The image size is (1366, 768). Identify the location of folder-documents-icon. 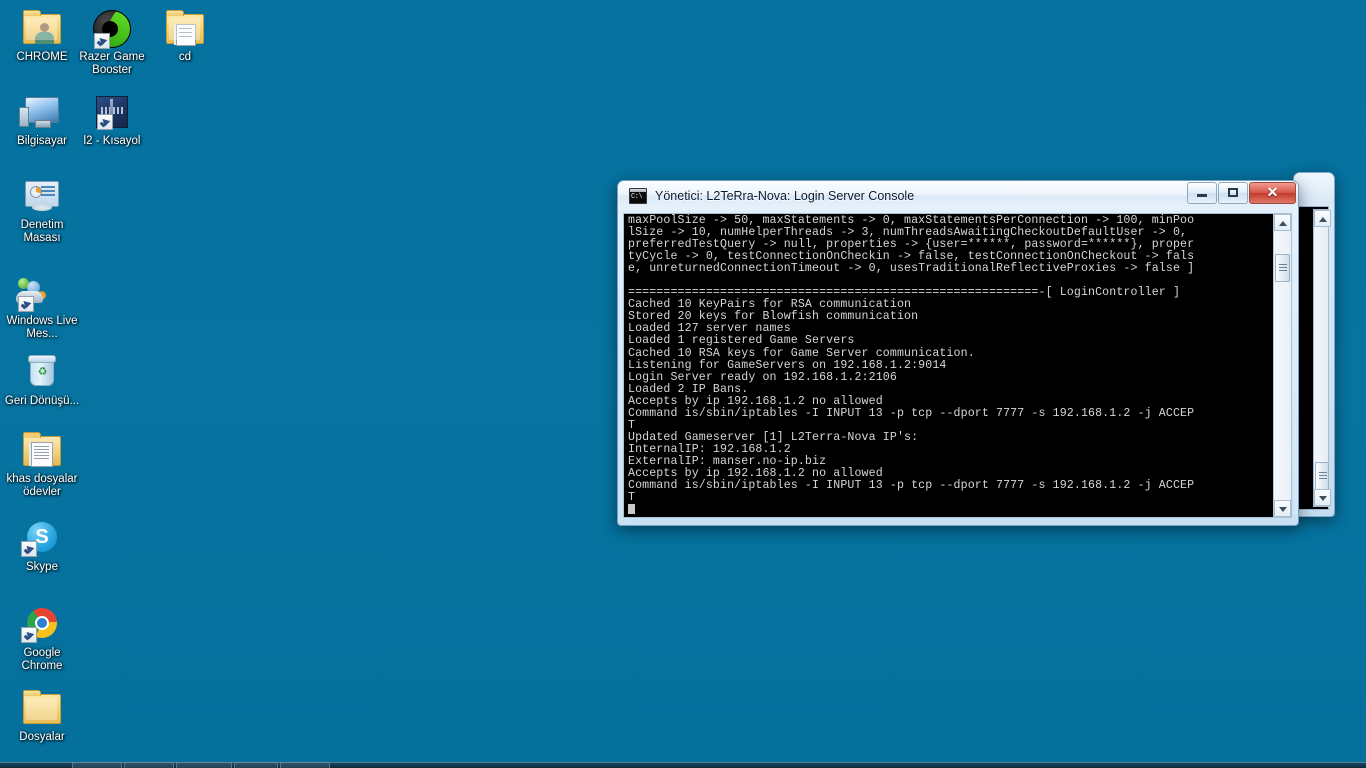
(42, 450).